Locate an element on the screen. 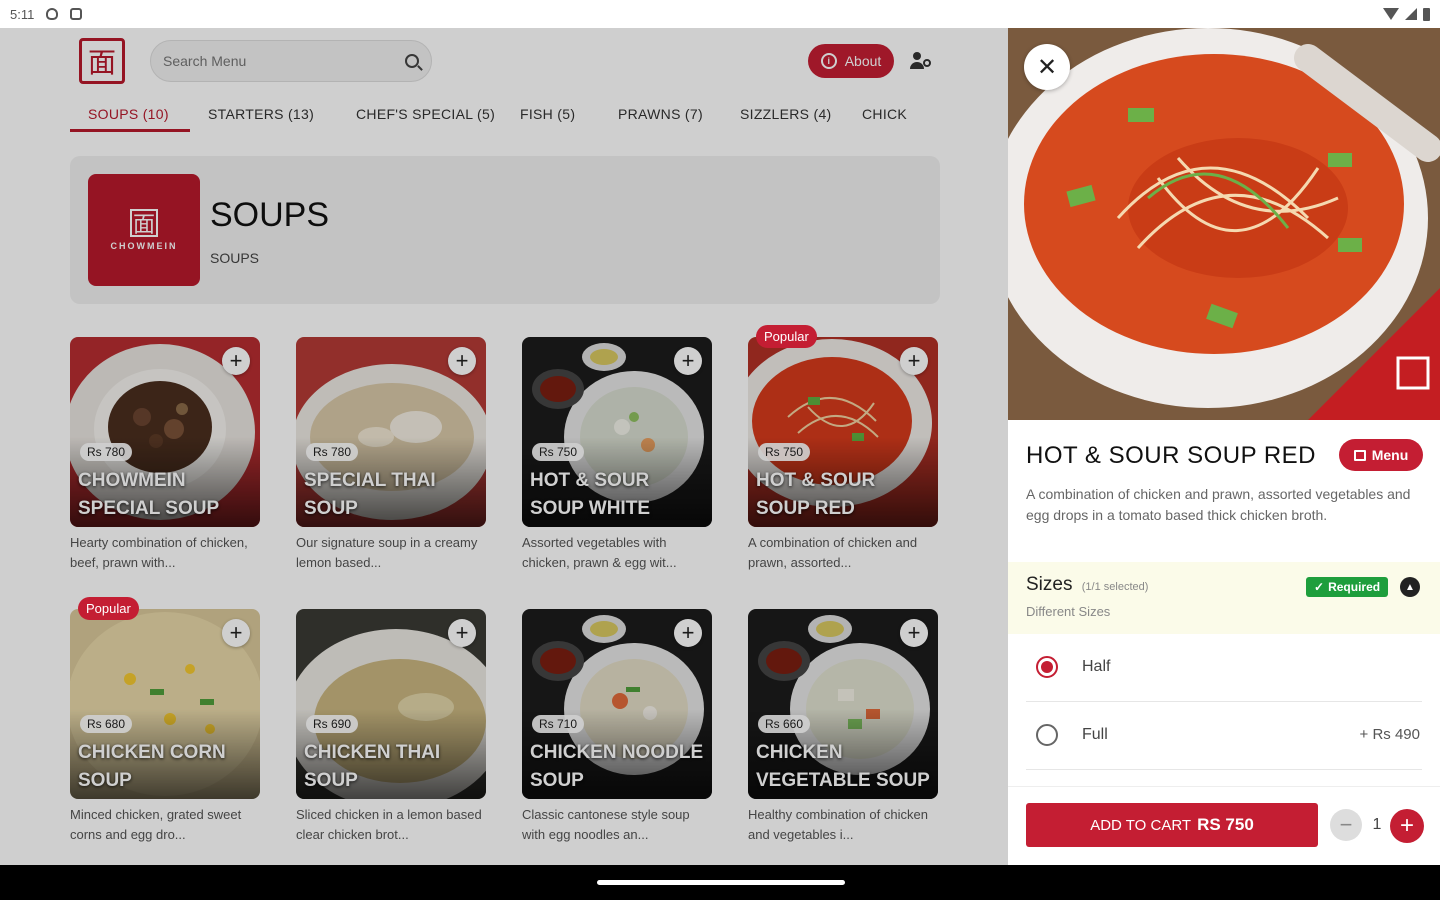 The height and width of the screenshot is (900, 1440). tab-chefs-special: CHEF'S SPECIAL (5) is located at coordinates (420, 114).